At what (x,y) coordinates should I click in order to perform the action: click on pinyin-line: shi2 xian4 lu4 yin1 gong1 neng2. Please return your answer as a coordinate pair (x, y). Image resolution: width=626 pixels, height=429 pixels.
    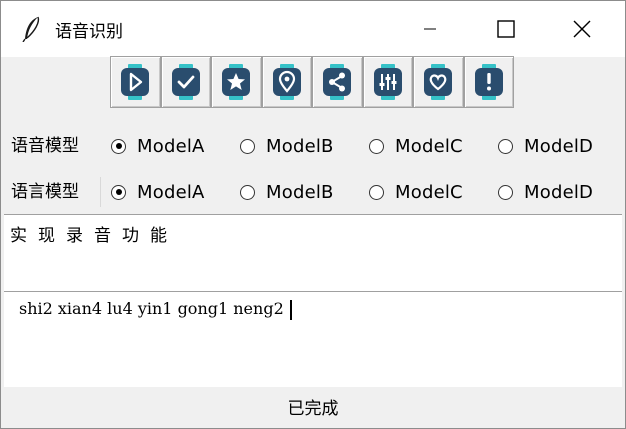
    Looking at the image, I should click on (155, 309).